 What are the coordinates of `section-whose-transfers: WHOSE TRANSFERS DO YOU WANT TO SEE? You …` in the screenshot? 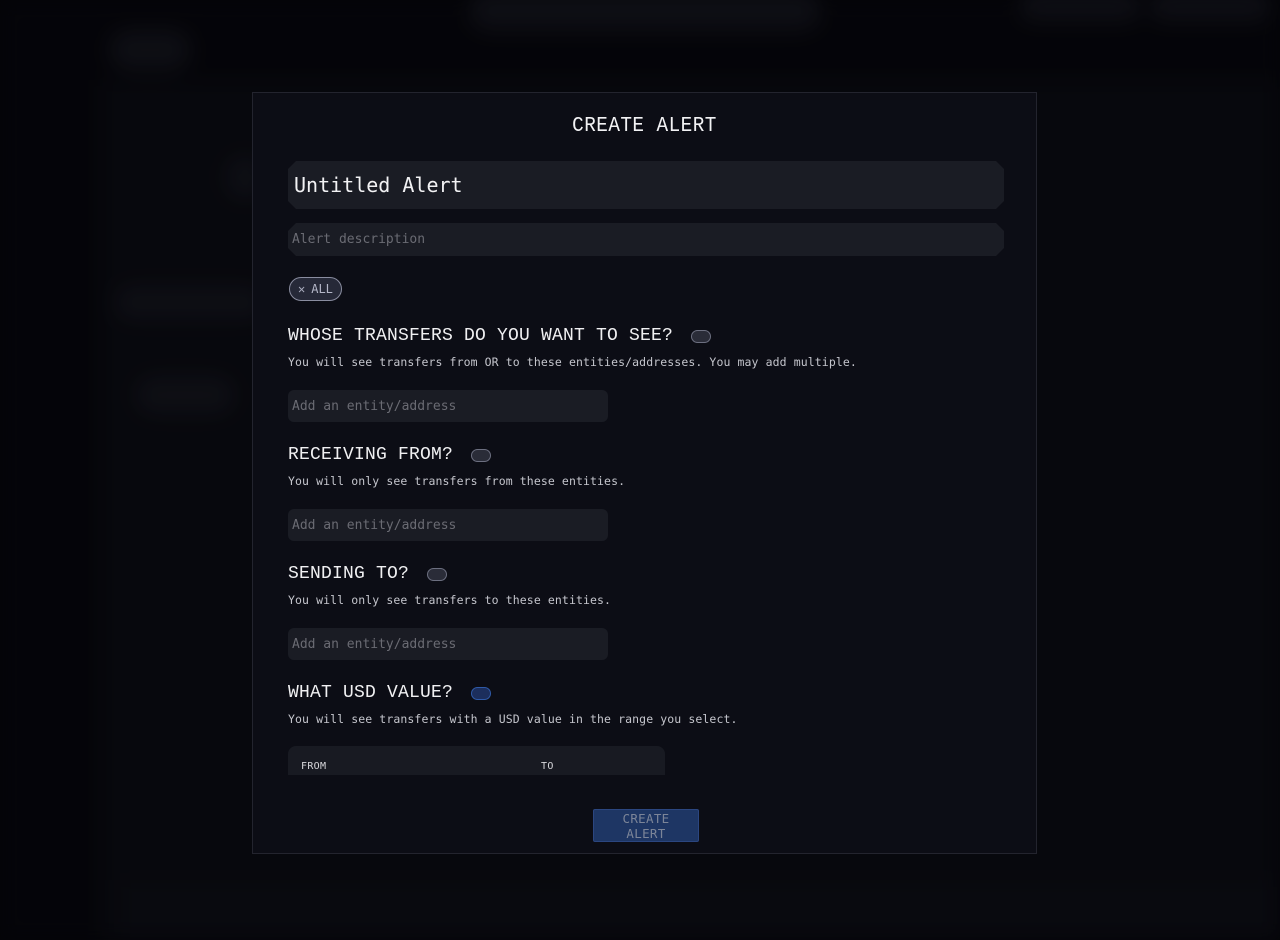 It's located at (646, 373).